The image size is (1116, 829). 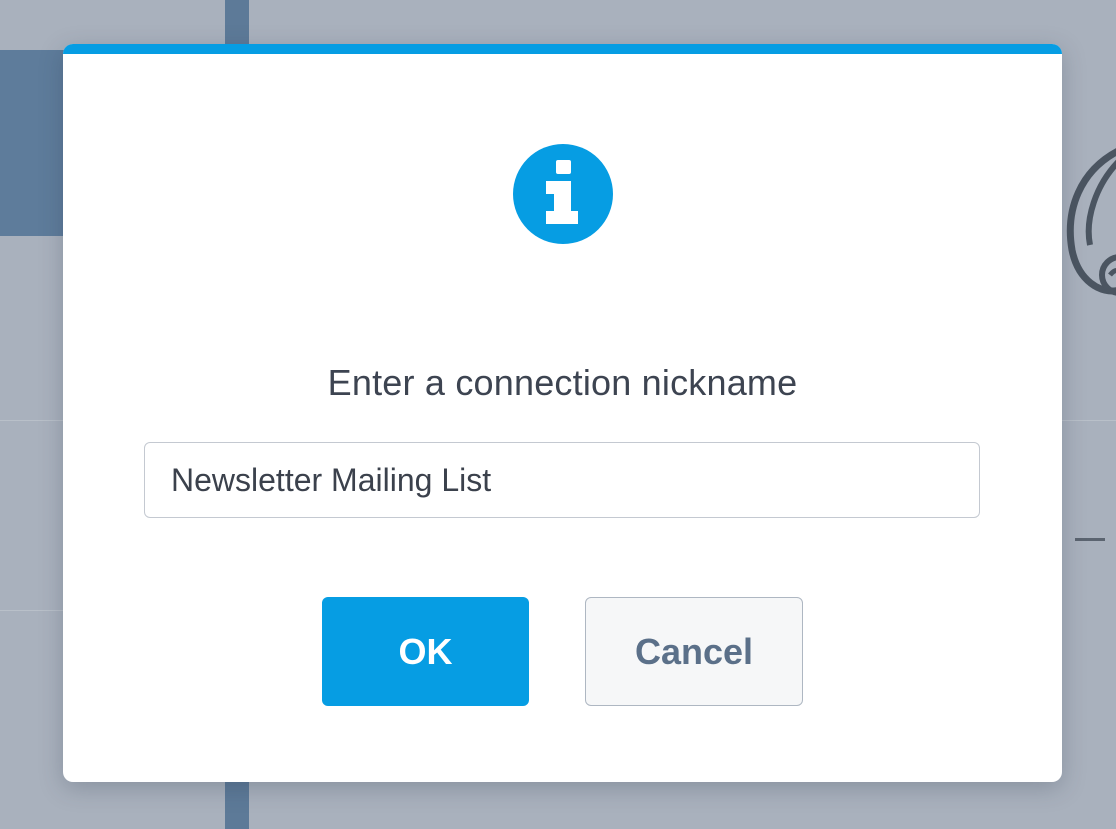 I want to click on cancel-button: Cancel, so click(x=694, y=651).